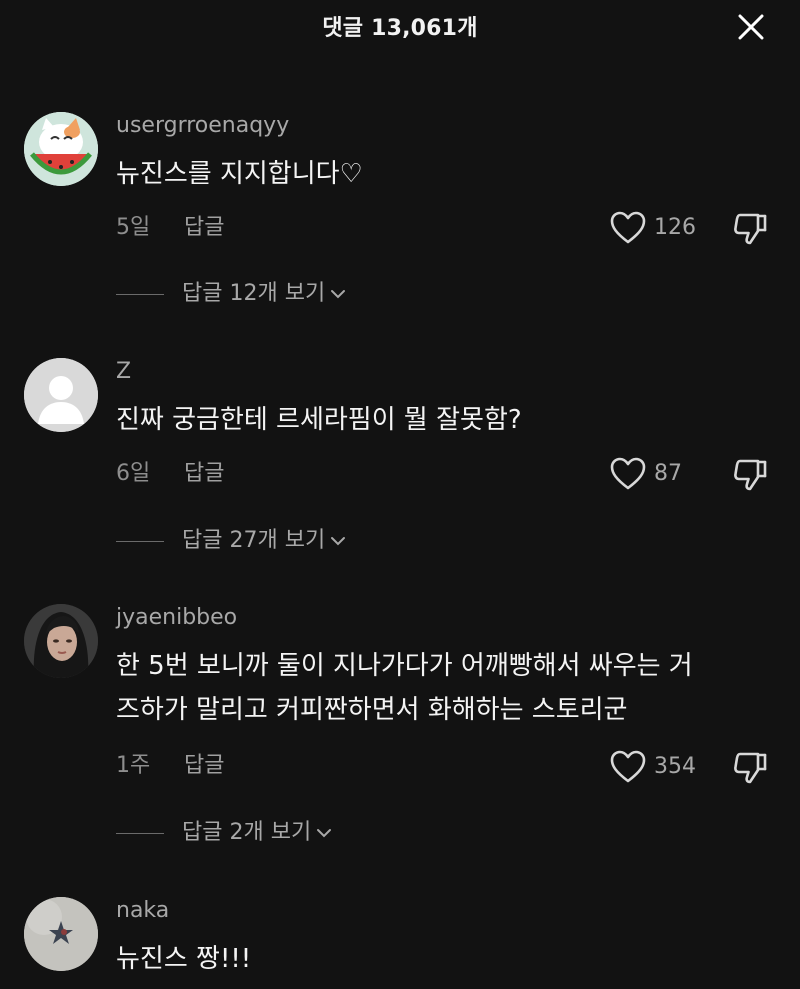 This screenshot has width=800, height=989. I want to click on comment-text-line: 즈하가 말리고 커피짠하면서 화해하는 스토리군, so click(372, 710).